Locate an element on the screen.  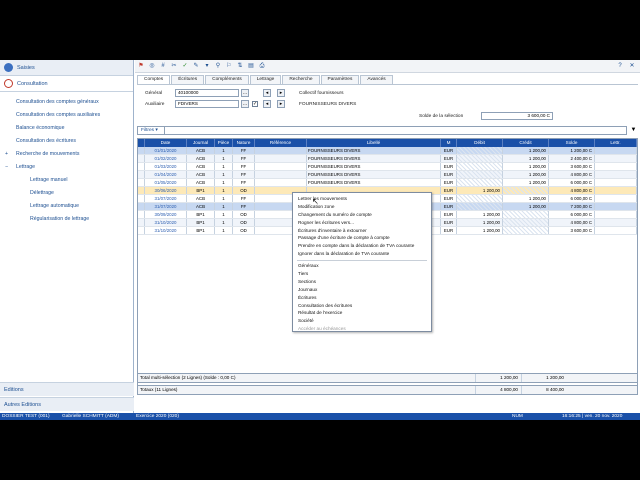
cell-piece: 1 is located at coordinates (224, 214).